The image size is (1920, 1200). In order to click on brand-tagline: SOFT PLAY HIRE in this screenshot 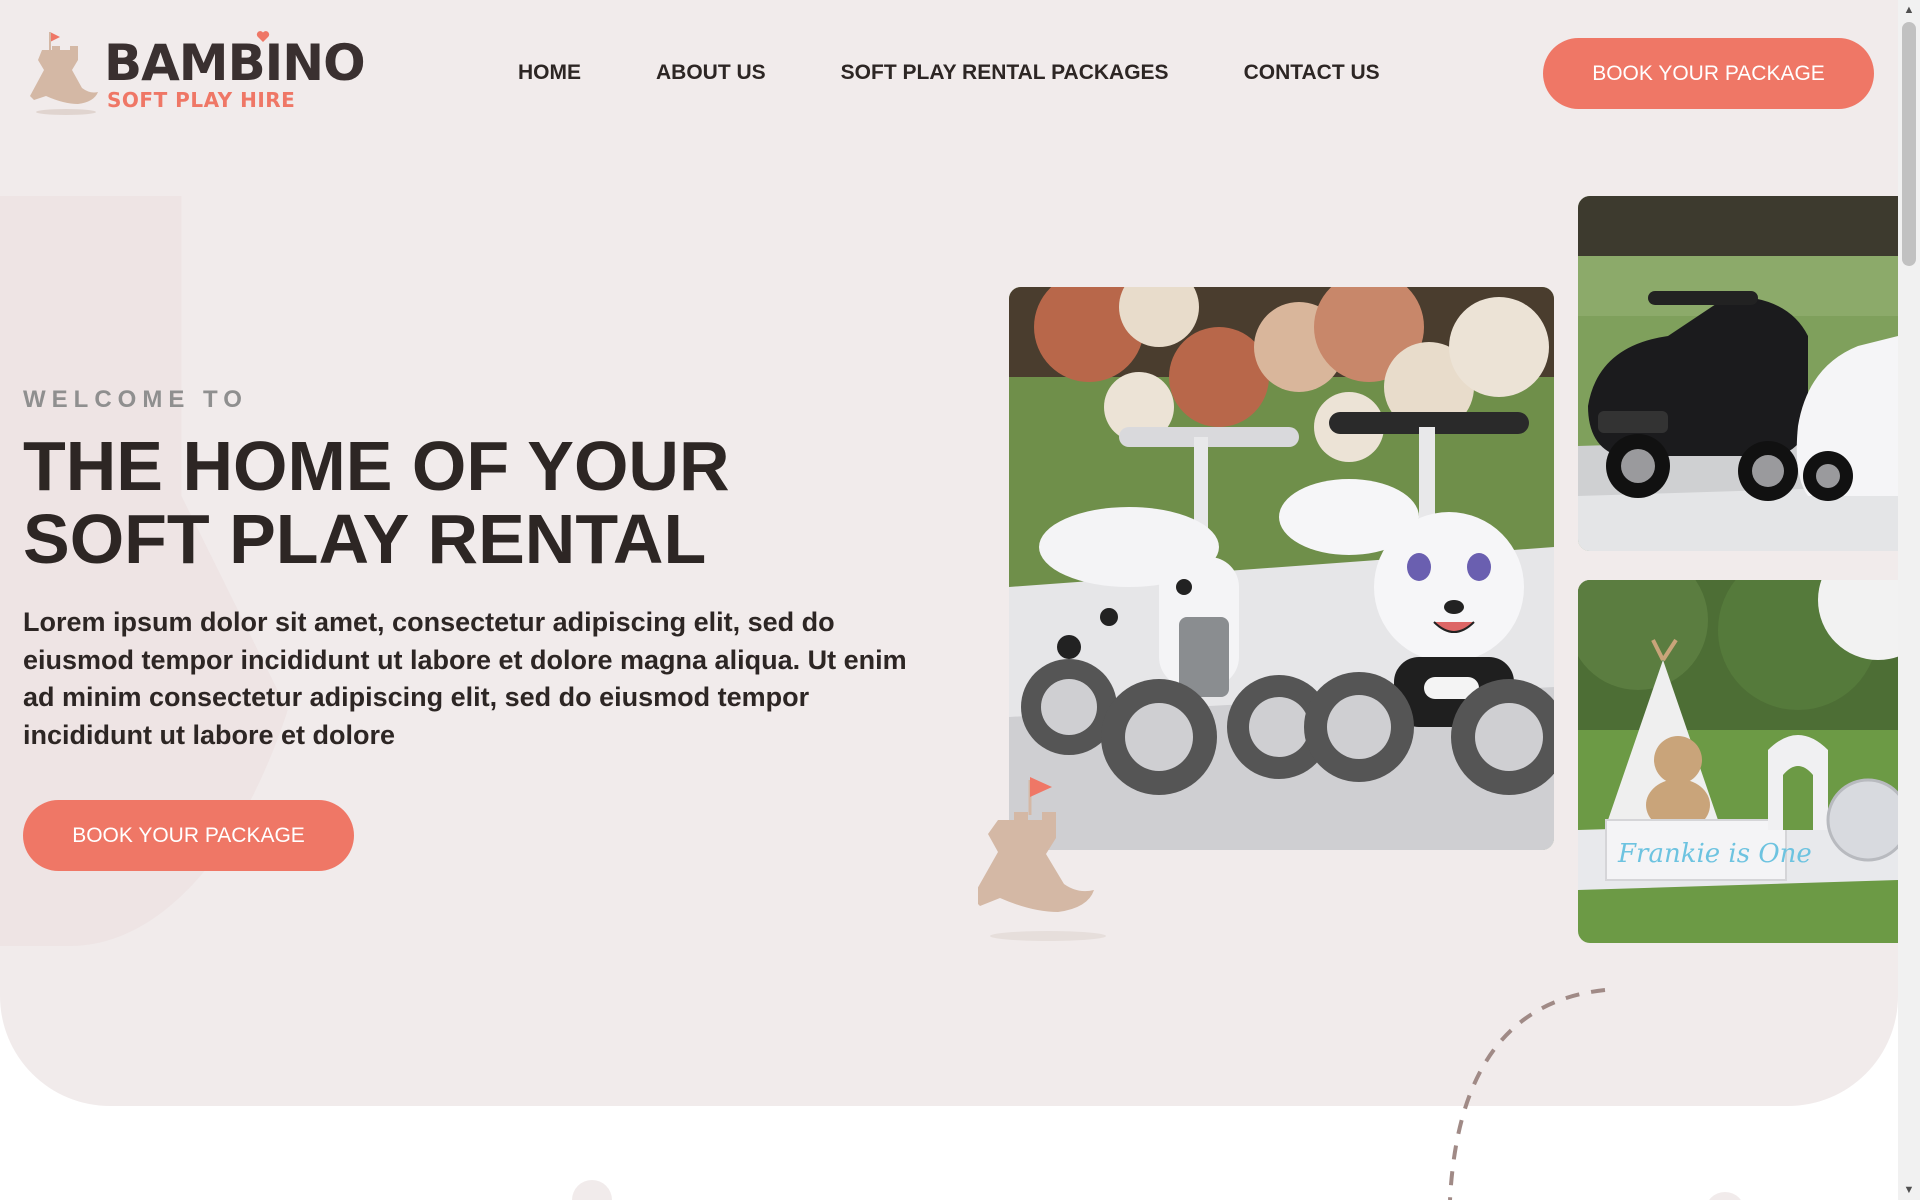, I will do `click(201, 100)`.